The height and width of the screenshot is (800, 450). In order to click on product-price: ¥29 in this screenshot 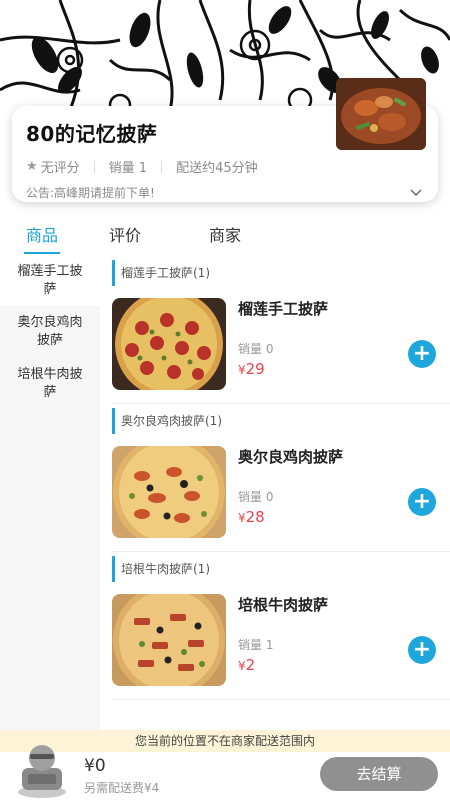, I will do `click(251, 369)`.